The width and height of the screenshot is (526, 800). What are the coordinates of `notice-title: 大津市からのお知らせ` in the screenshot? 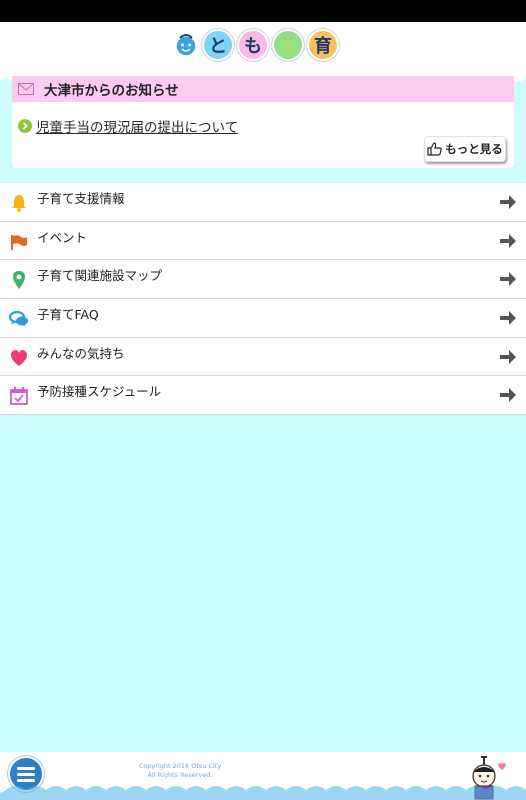 It's located at (111, 91).